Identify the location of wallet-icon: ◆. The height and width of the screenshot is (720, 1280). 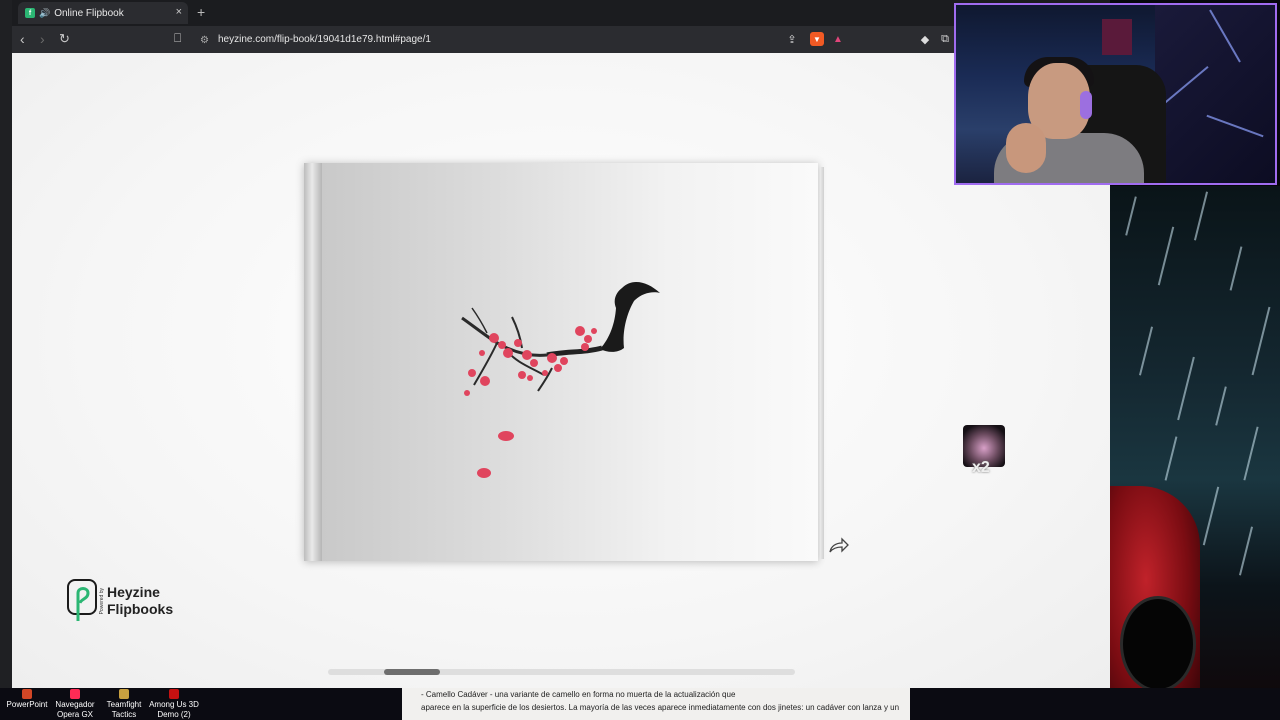
(925, 39).